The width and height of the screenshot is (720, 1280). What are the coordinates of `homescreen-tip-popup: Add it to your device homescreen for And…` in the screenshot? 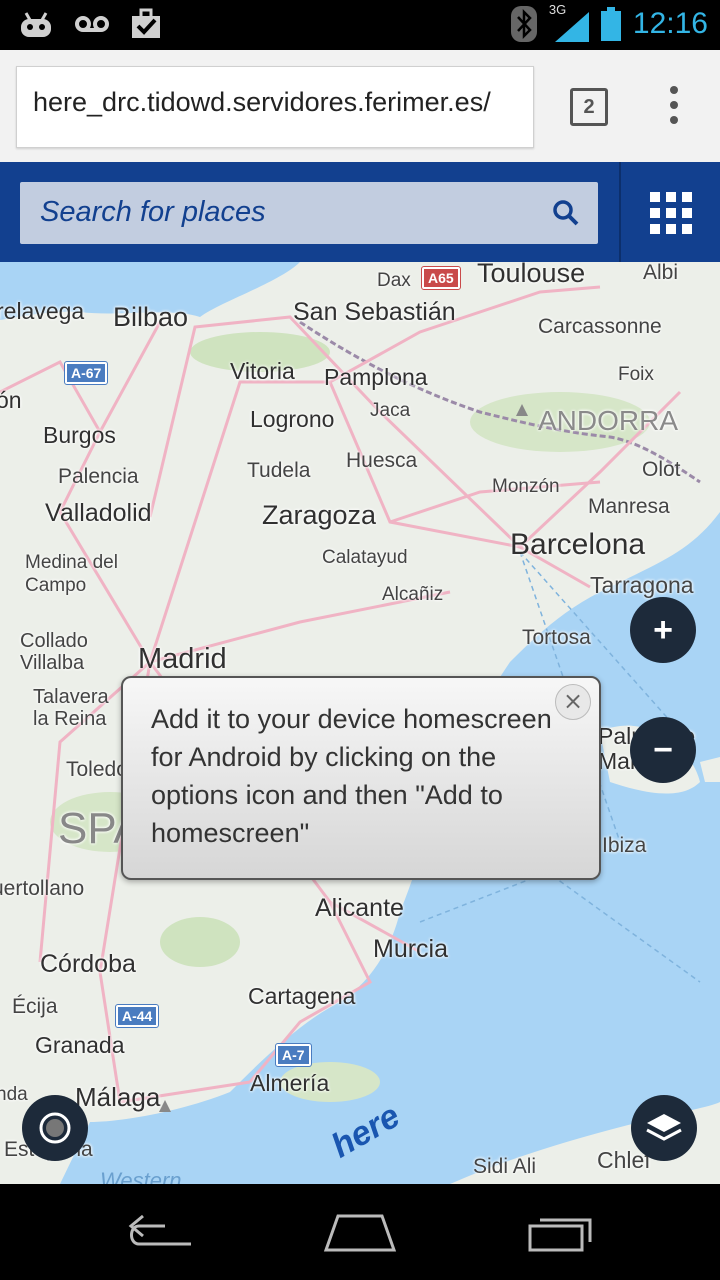 It's located at (361, 778).